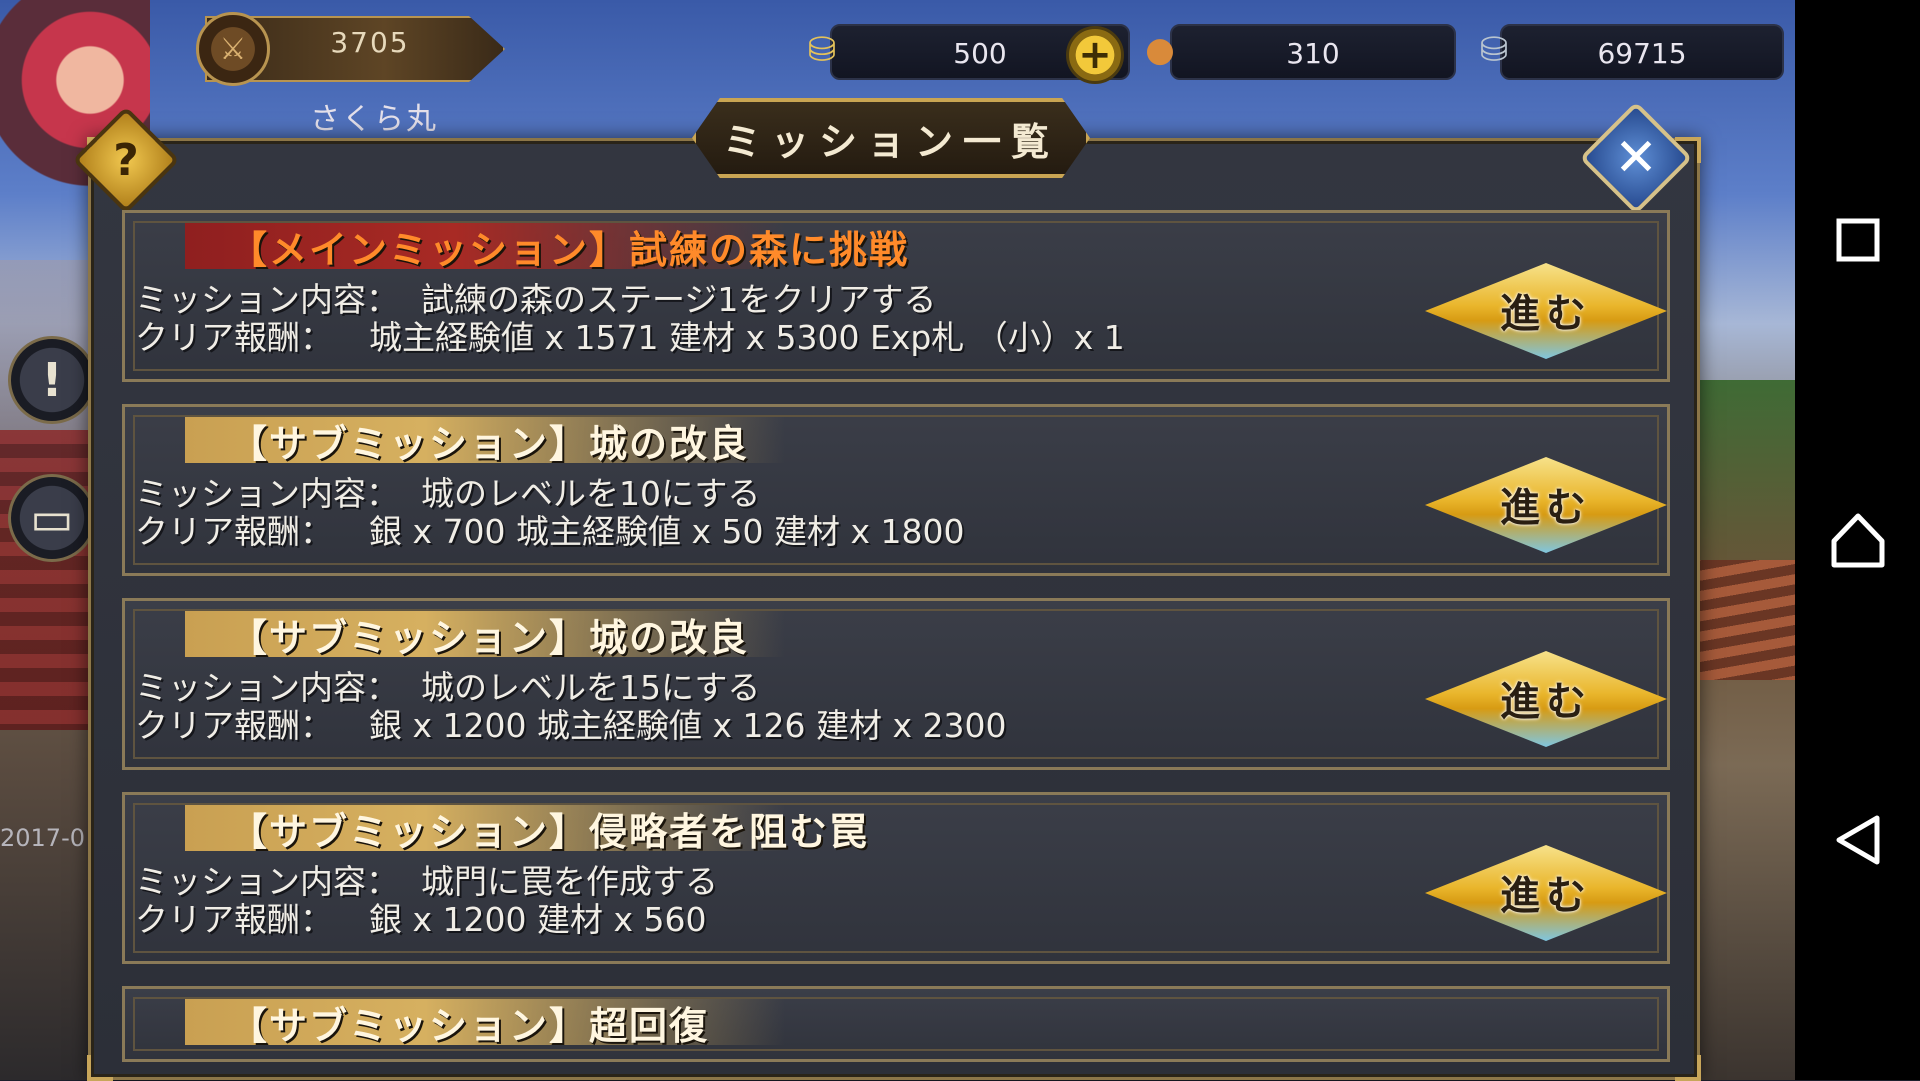 Image resolution: width=1920 pixels, height=1081 pixels. I want to click on notice-button: !, so click(52, 380).